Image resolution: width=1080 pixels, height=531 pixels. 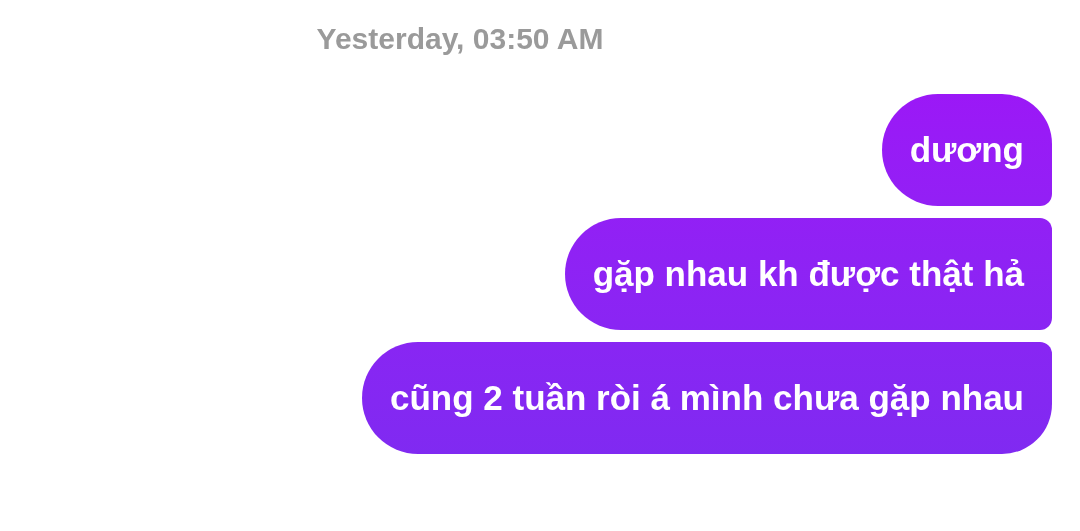 What do you see at coordinates (706, 398) in the screenshot?
I see `message-bubble: cũng 2 tuần ròi á mình chưa gặp nhau` at bounding box center [706, 398].